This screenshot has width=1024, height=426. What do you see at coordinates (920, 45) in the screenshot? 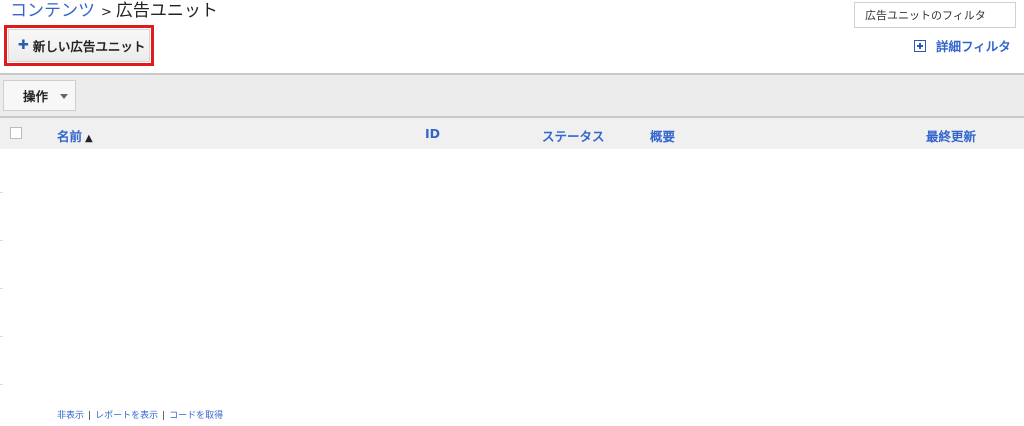
I see `plus-box-icon` at bounding box center [920, 45].